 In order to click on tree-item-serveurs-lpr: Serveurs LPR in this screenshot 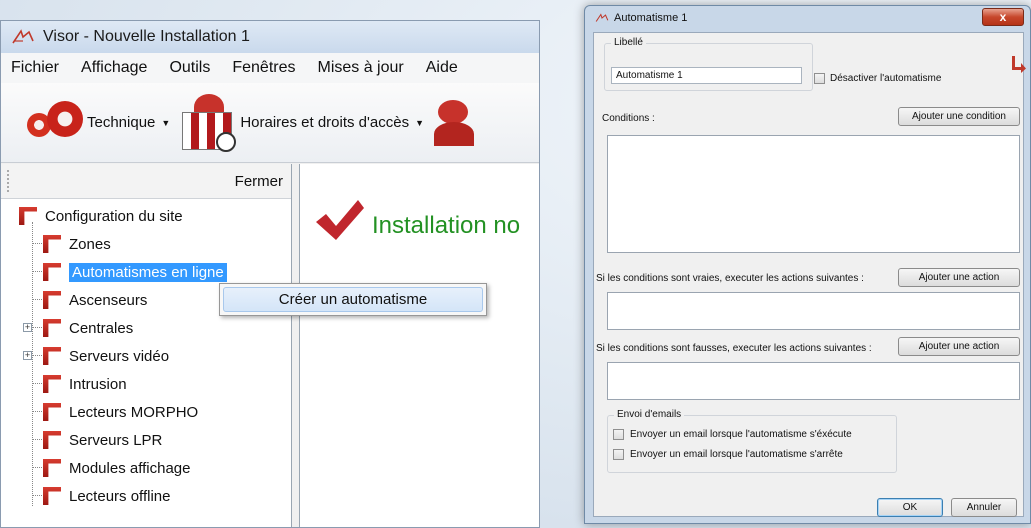, I will do `click(102, 440)`.